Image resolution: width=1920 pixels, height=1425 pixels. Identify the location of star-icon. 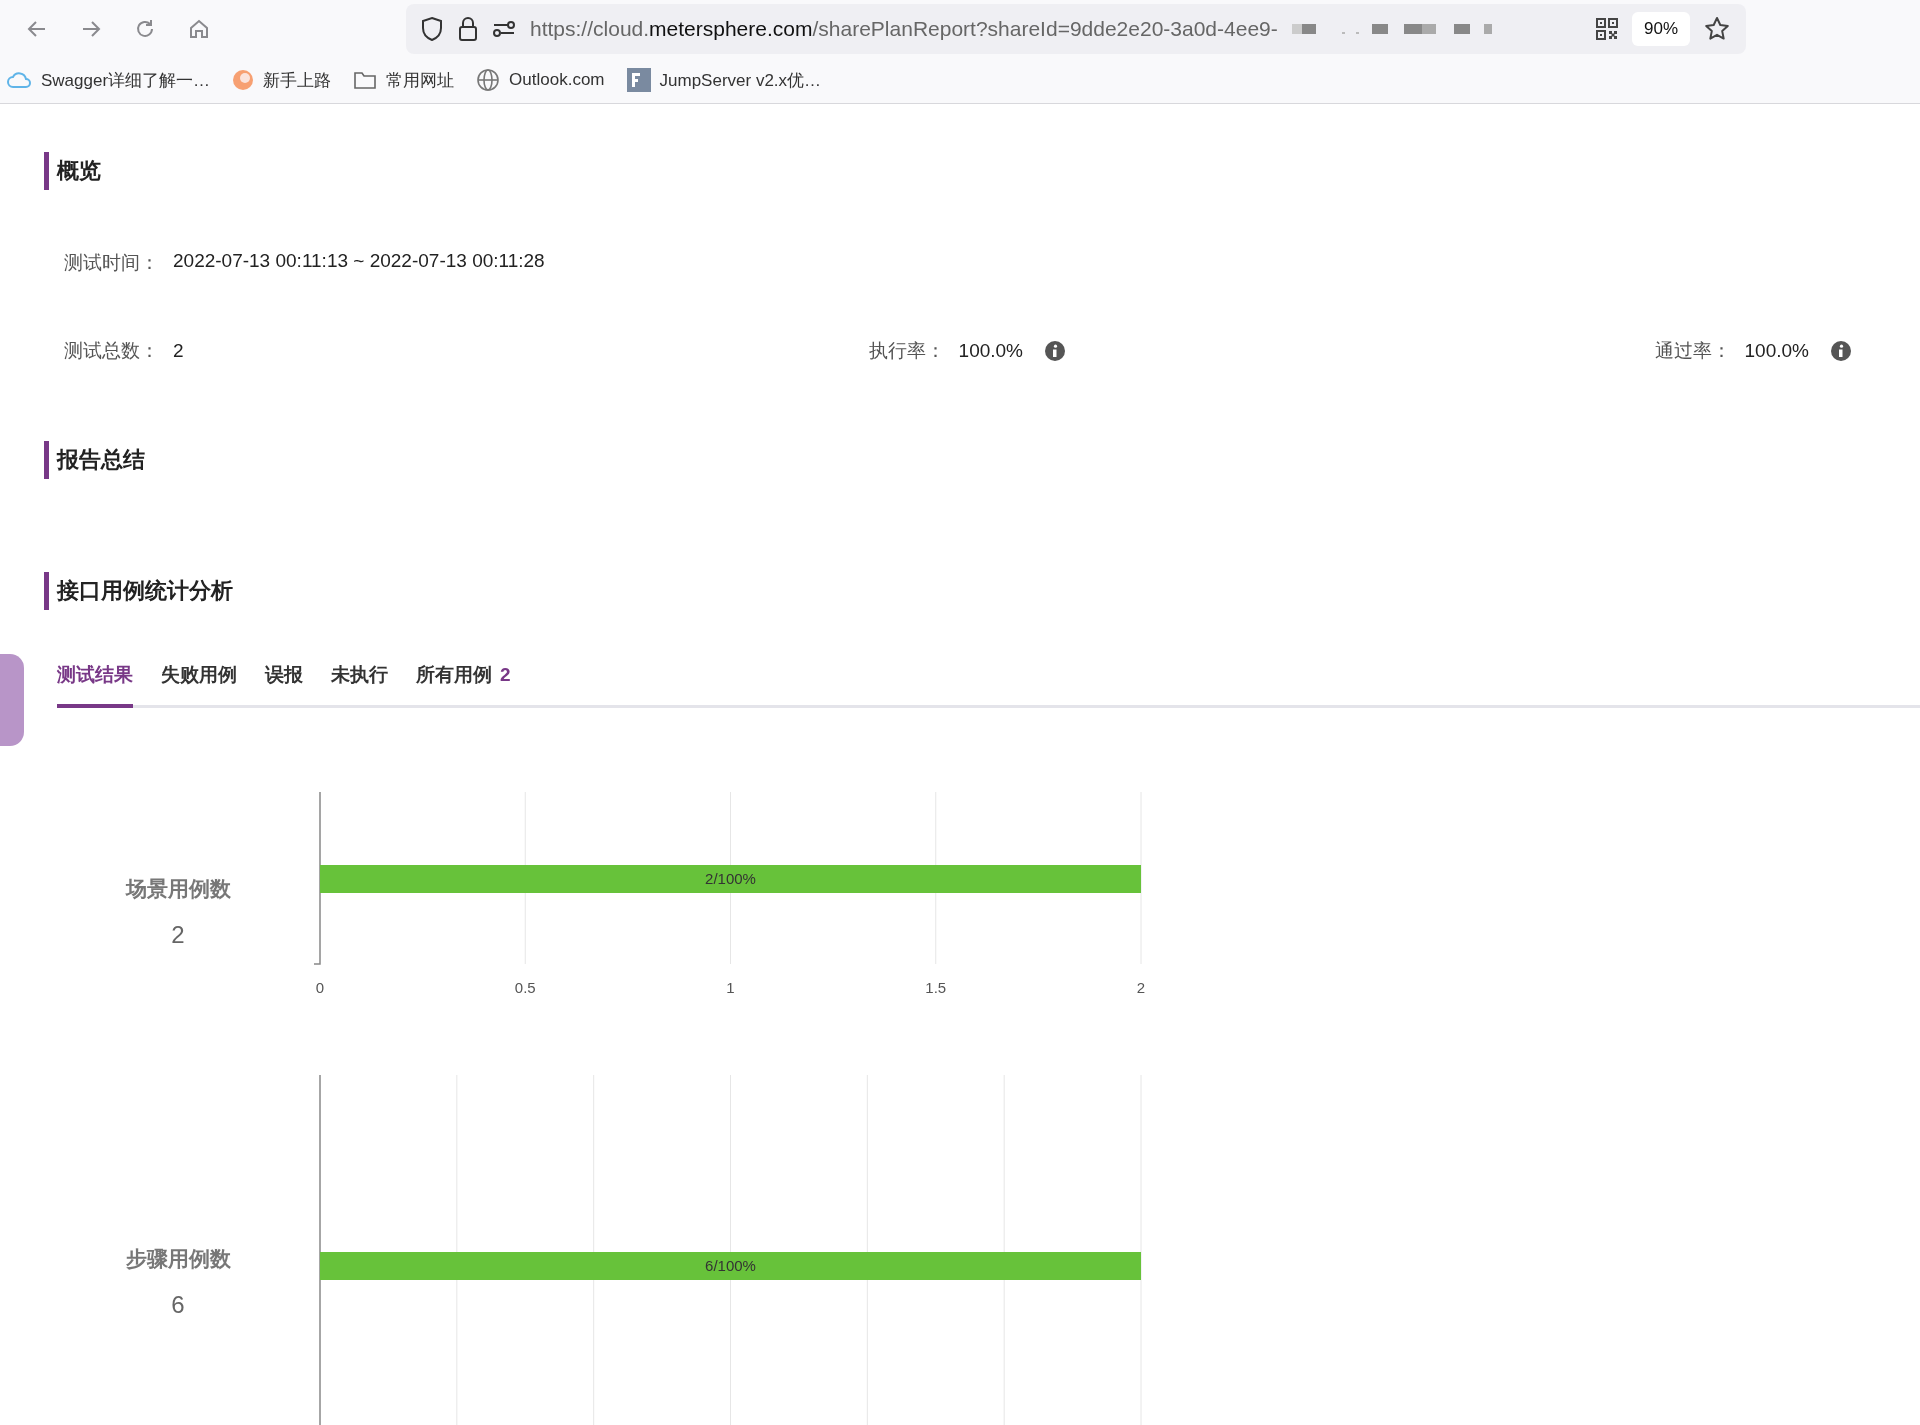
(1717, 29).